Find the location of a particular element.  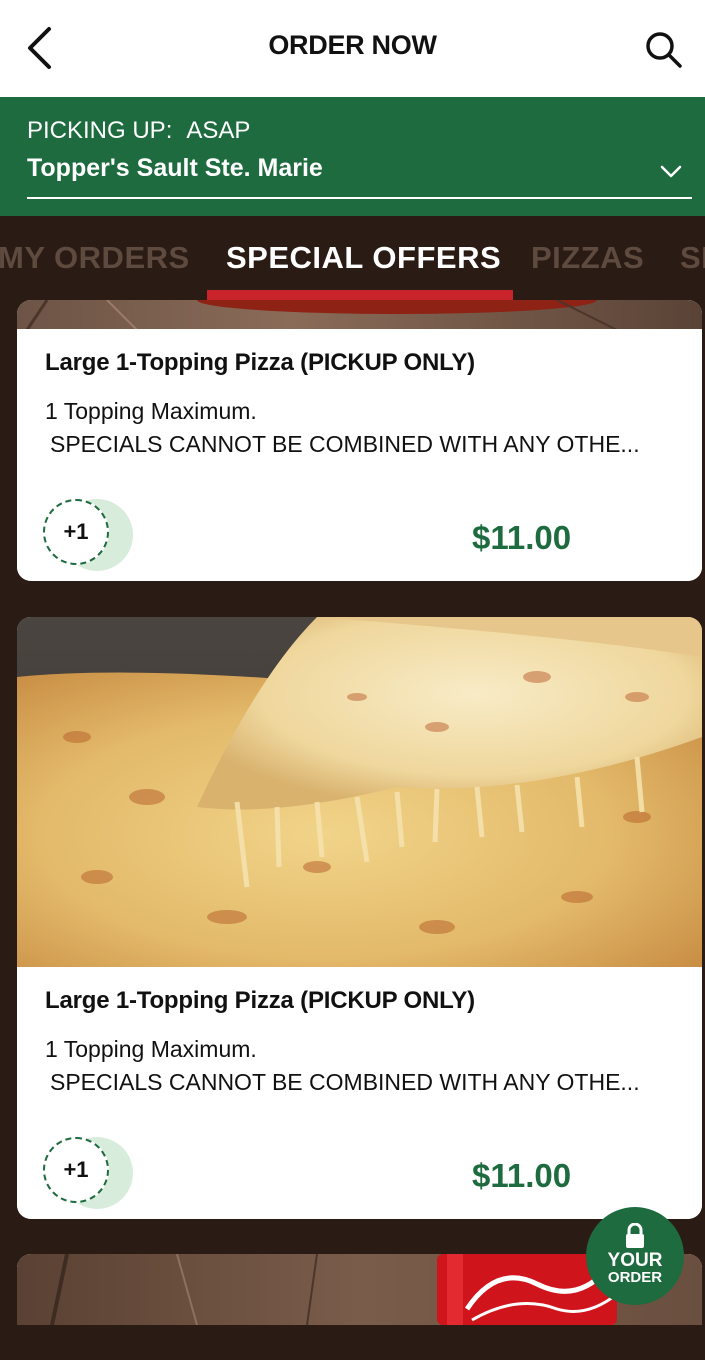

tab-special-offers: SPECIAL OFFERS is located at coordinates (363, 258).